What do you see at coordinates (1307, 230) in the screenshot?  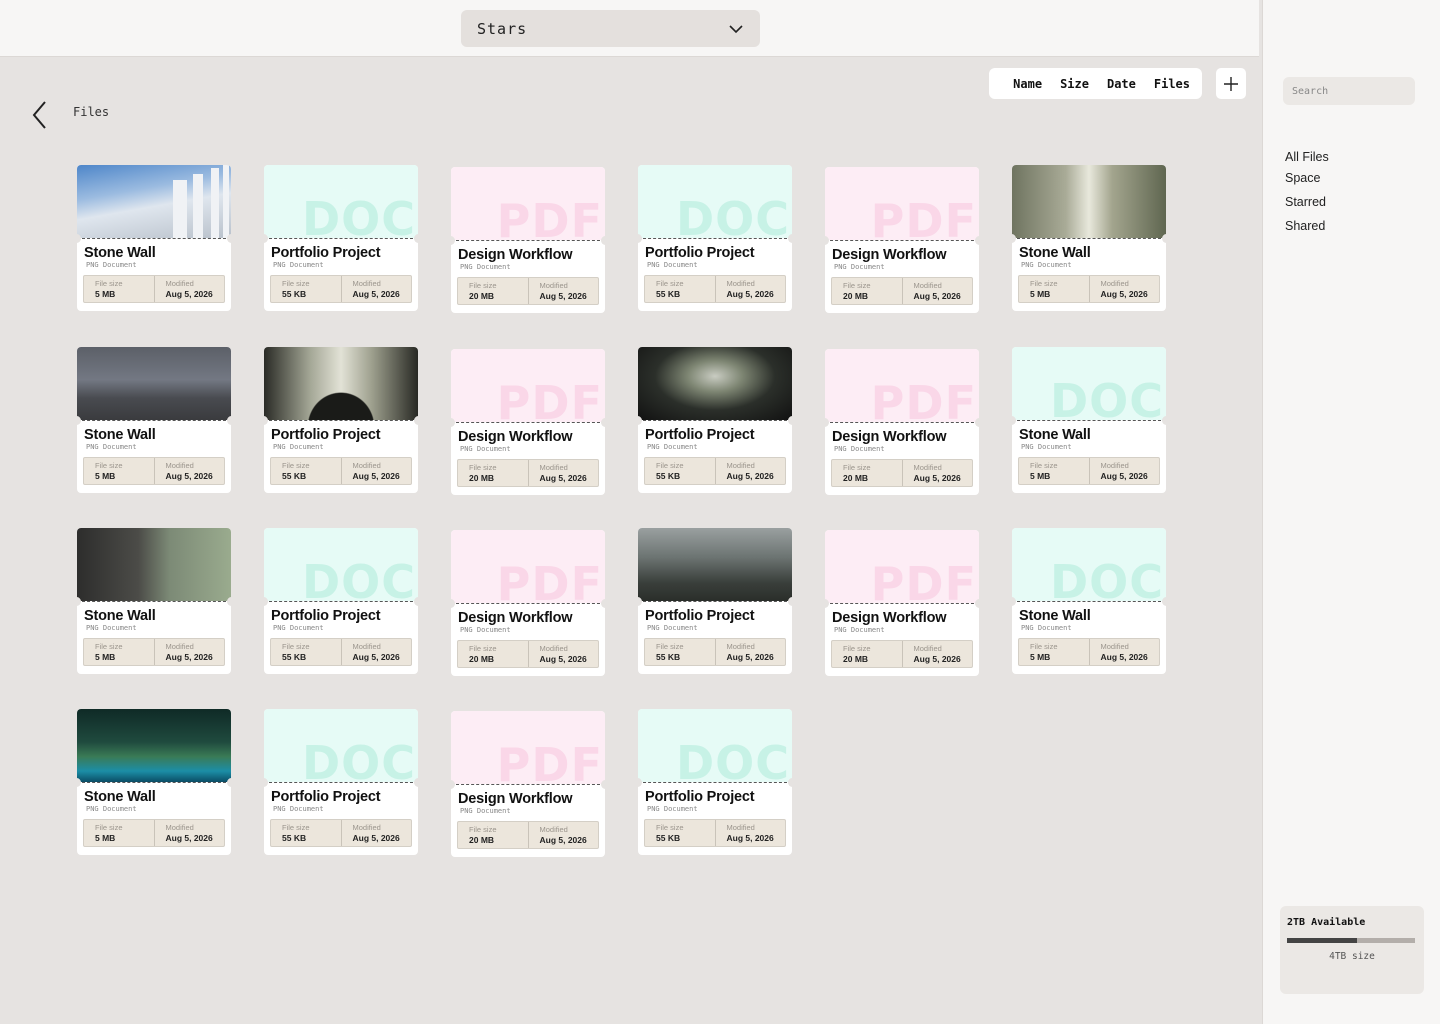 I see `sidebar-item-shared: Shared` at bounding box center [1307, 230].